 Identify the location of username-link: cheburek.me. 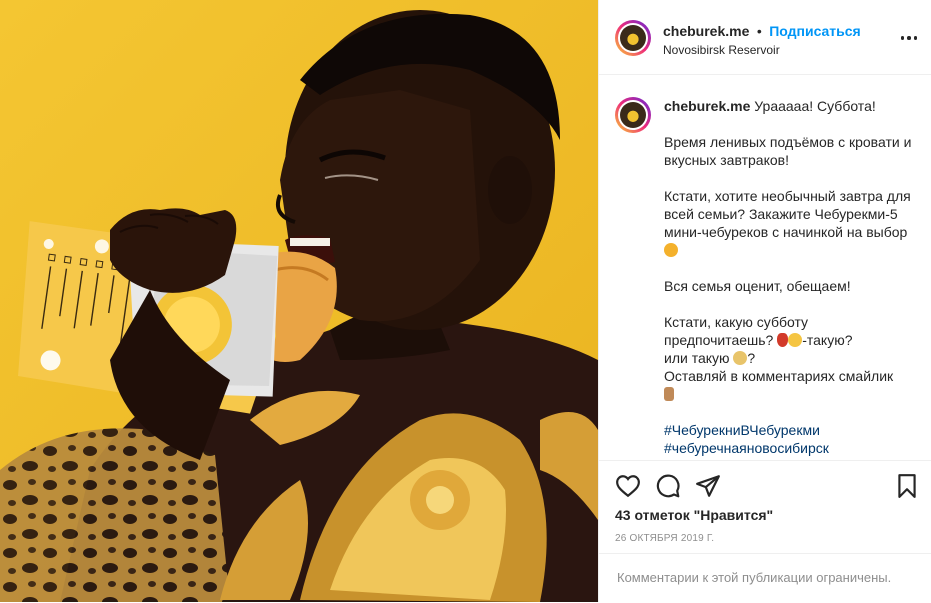
(706, 31).